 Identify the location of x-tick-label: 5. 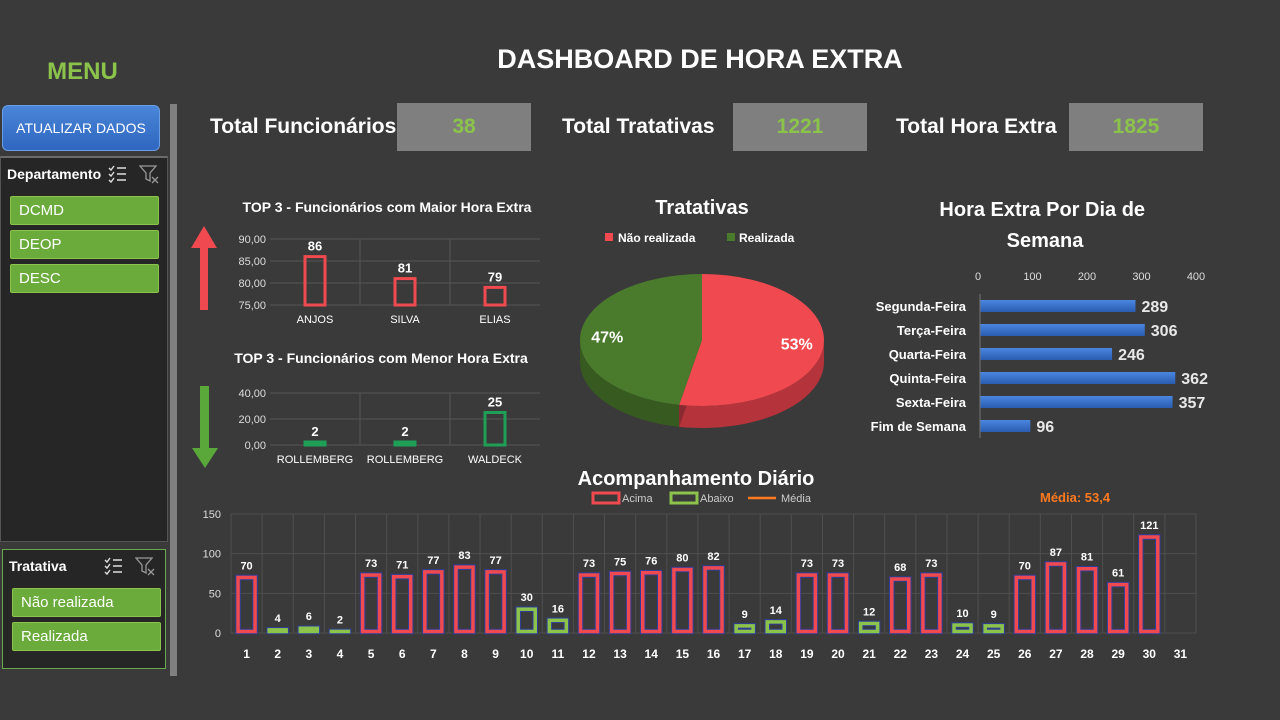
(371, 654).